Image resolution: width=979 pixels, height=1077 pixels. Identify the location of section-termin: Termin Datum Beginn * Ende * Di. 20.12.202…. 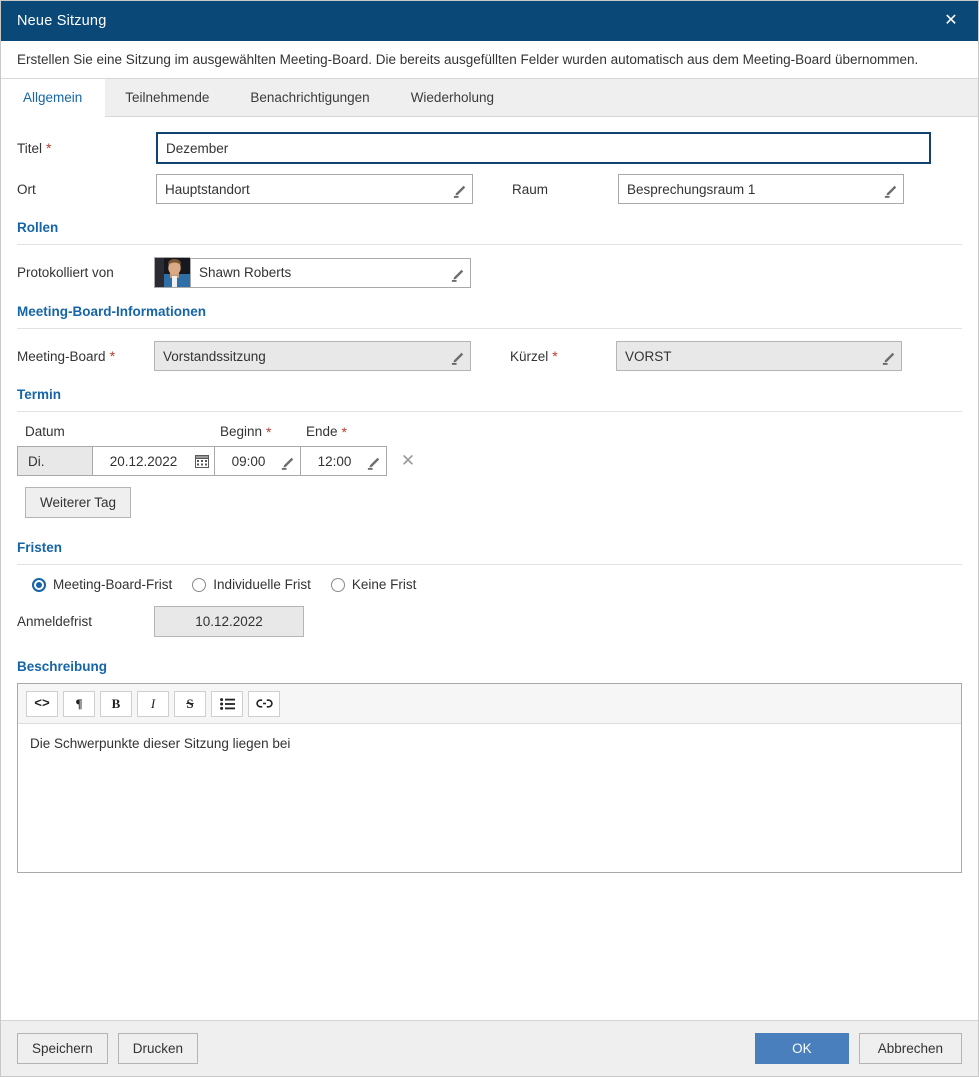
(489, 452).